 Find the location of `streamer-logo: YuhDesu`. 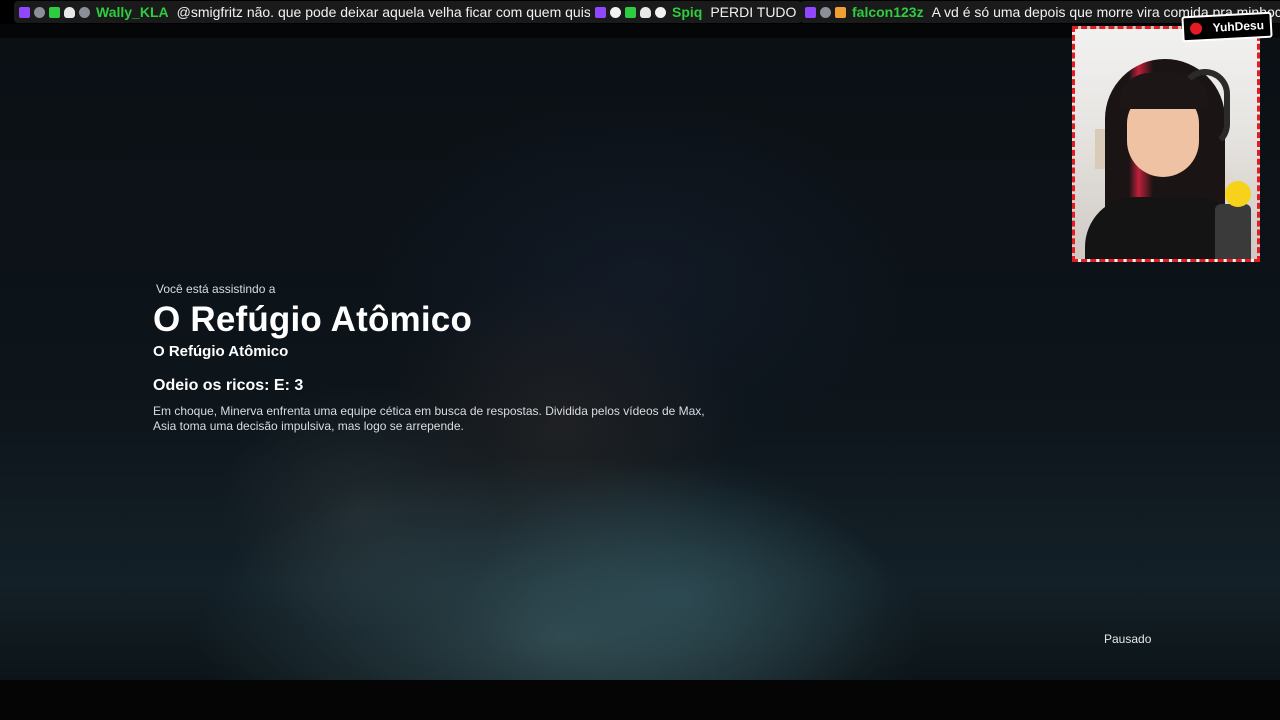

streamer-logo: YuhDesu is located at coordinates (1227, 27).